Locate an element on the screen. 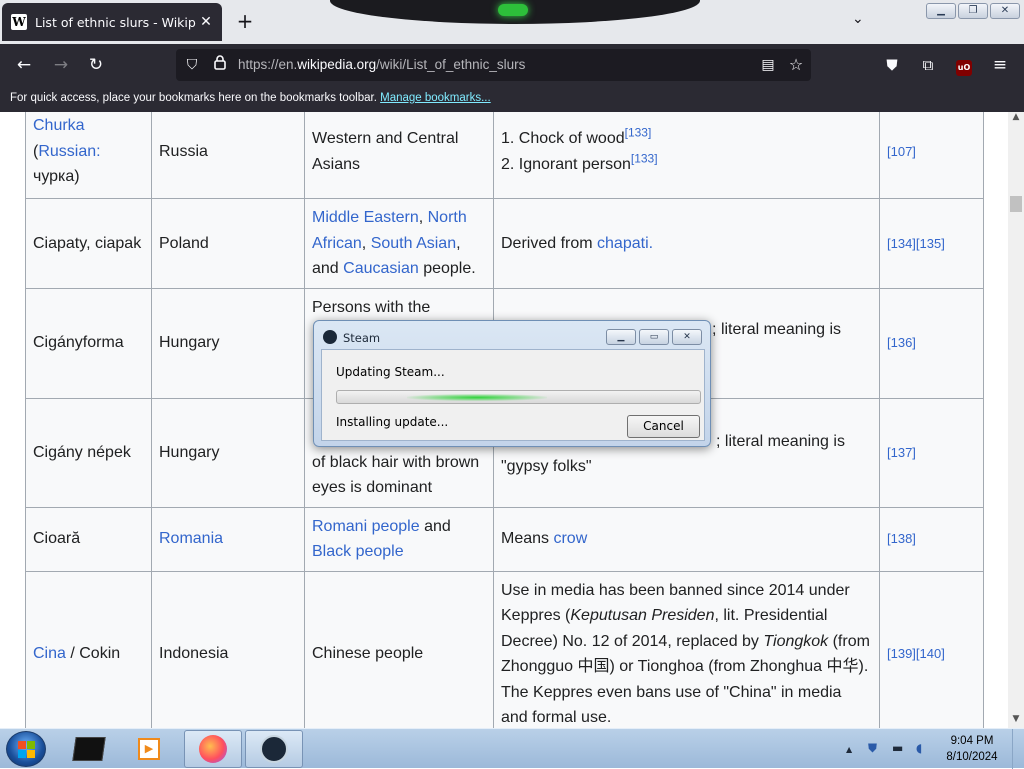  term-cell: Cioară is located at coordinates (88, 539).